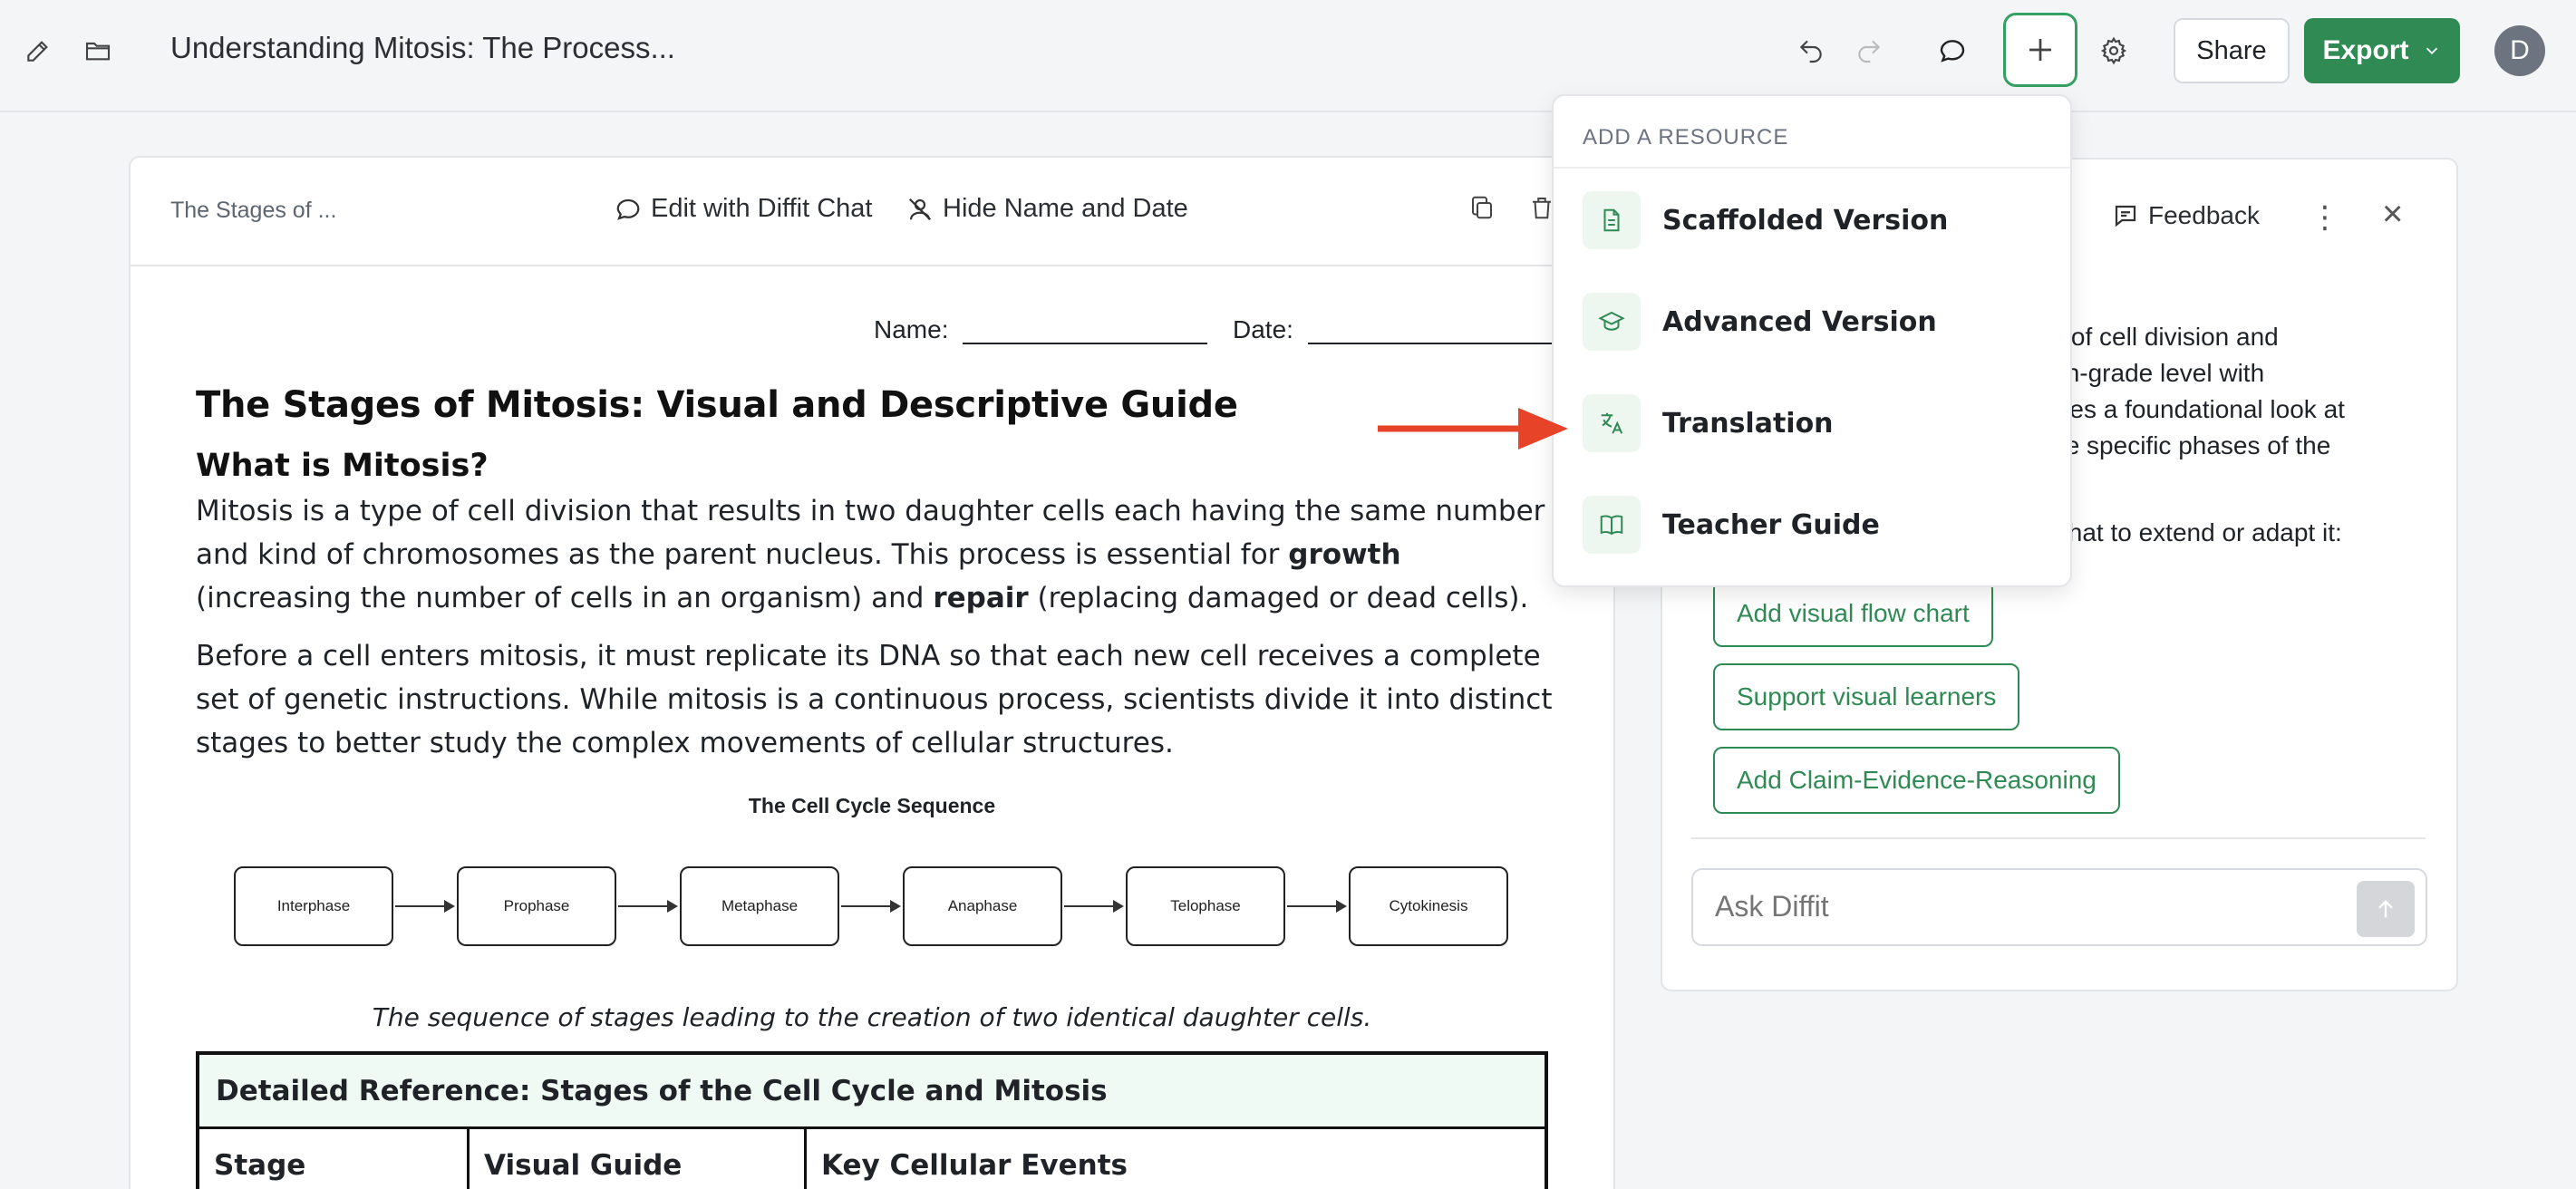 This screenshot has height=1189, width=2576. I want to click on edit-with-chat-button: Edit with Diffit Chat, so click(743, 209).